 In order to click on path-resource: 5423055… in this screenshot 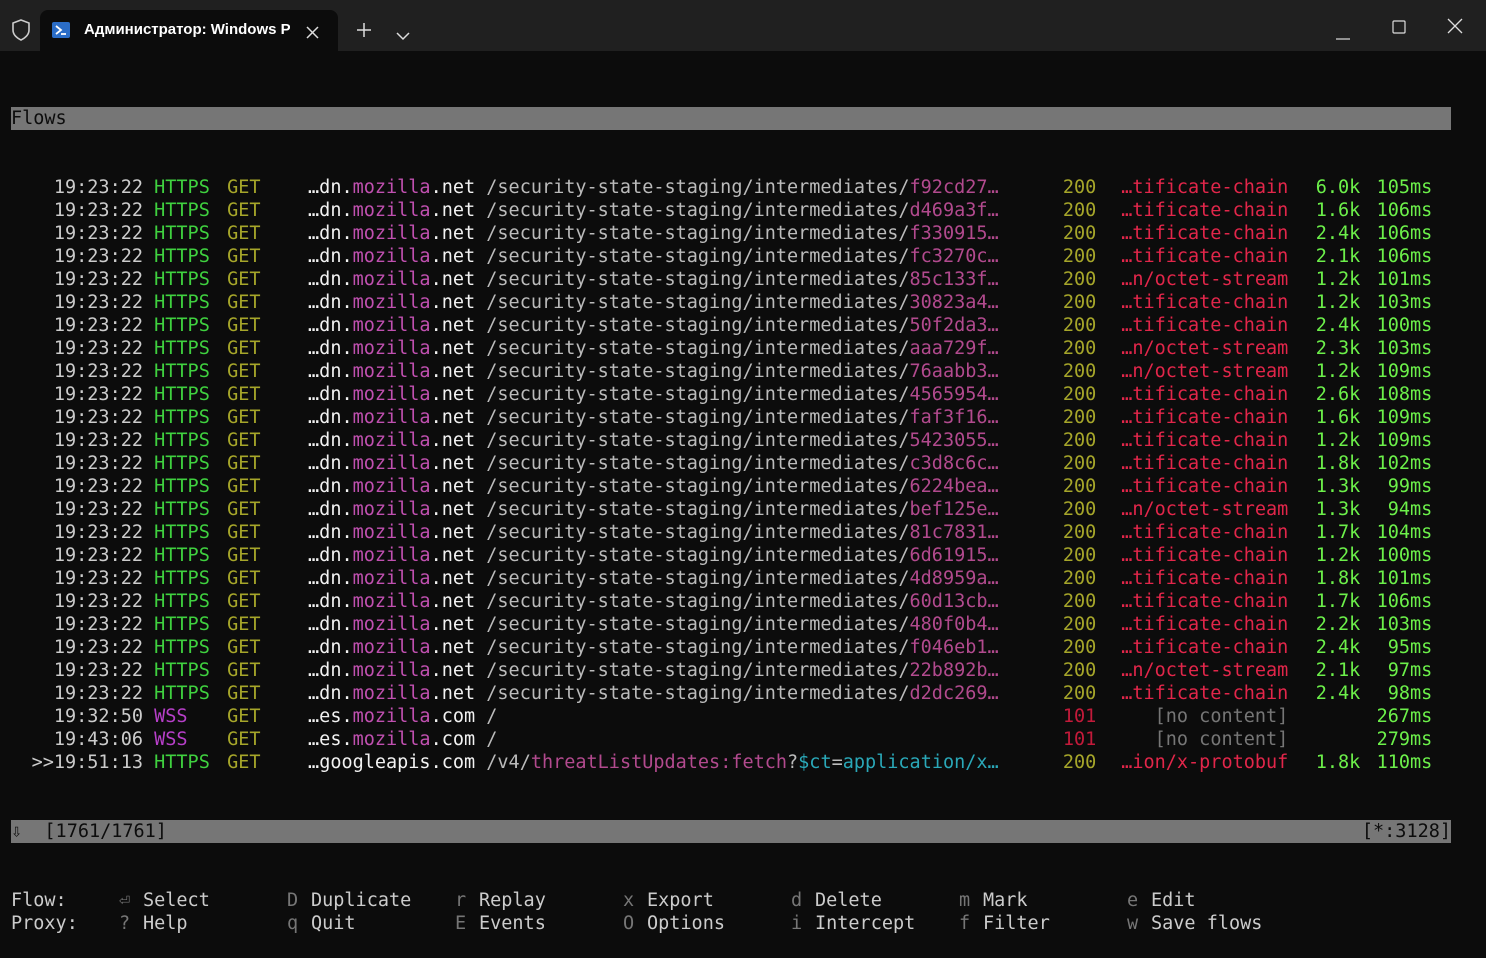, I will do `click(954, 440)`.